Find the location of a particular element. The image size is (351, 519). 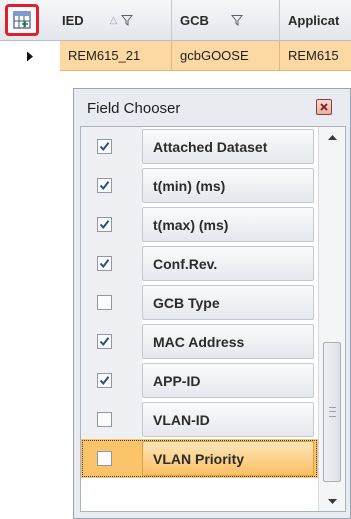

field-label-button: Conf.Rev. is located at coordinates (228, 263).